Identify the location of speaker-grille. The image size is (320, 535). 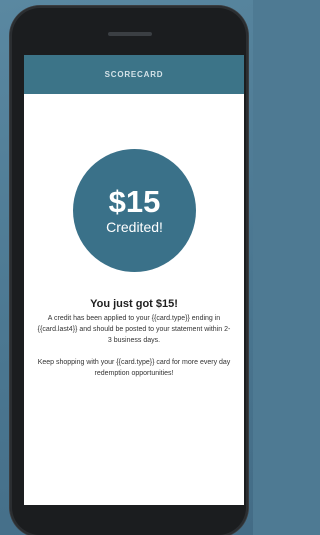
(130, 34).